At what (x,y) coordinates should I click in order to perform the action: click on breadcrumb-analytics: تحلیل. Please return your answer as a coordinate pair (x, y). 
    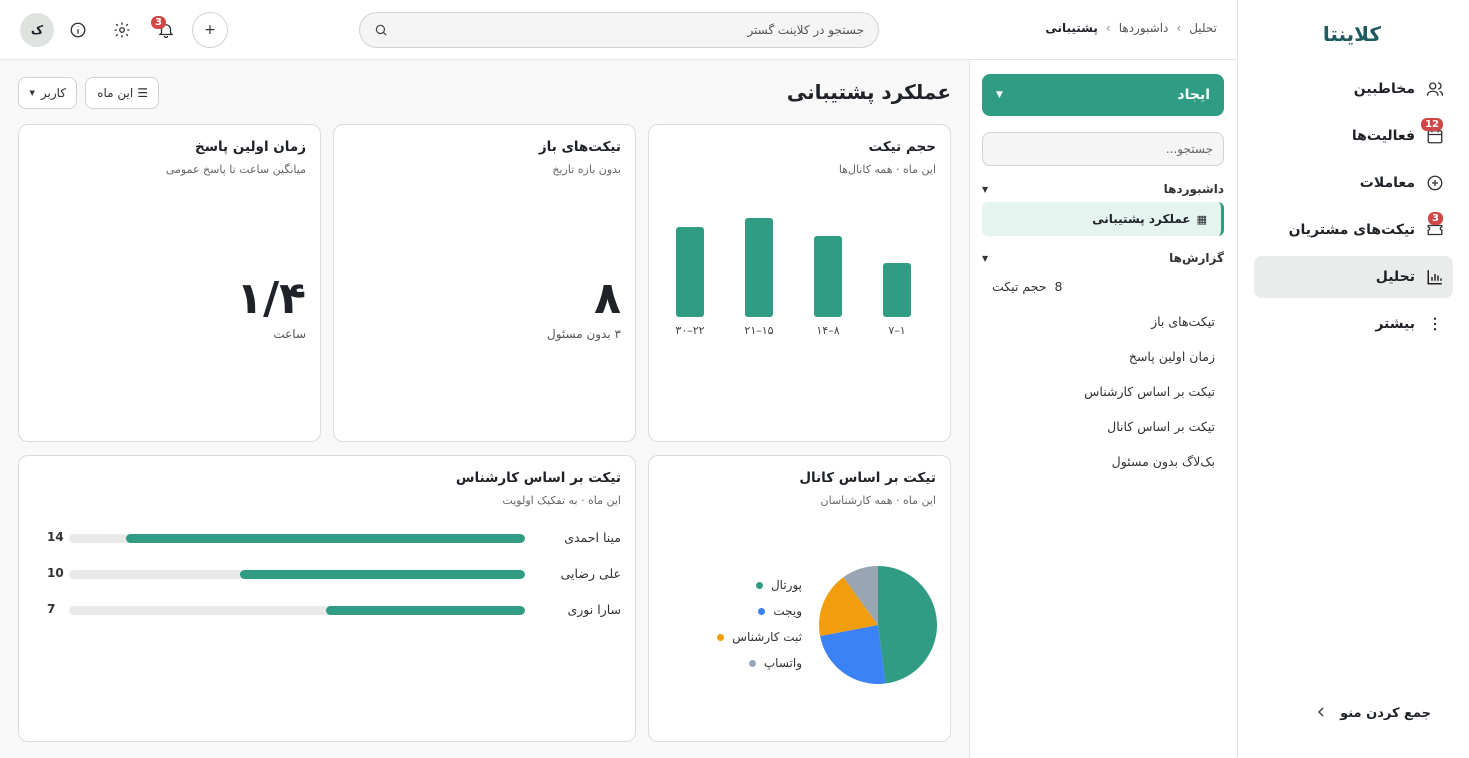
    Looking at the image, I should click on (1203, 28).